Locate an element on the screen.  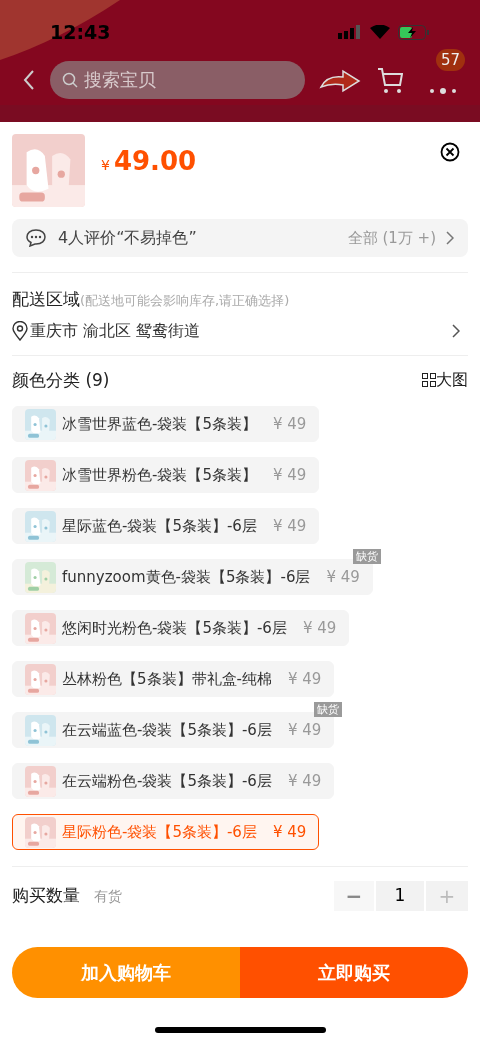
variant-name: 在云端蓝色-袋装【5条装】-6层 is located at coordinates (167, 730).